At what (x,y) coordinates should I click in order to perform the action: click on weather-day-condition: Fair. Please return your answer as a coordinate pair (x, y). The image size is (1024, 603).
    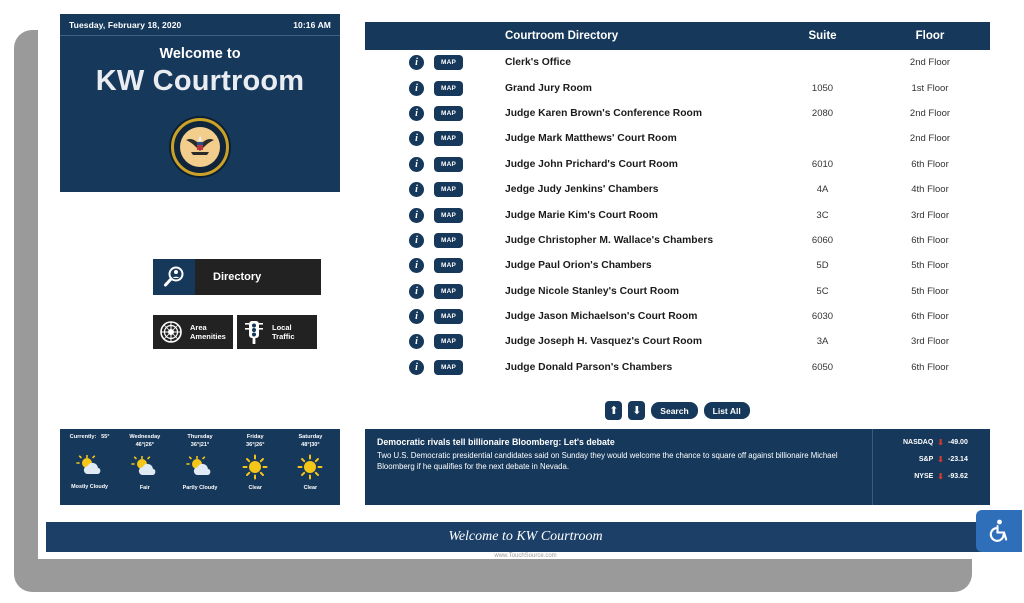
    Looking at the image, I should click on (144, 488).